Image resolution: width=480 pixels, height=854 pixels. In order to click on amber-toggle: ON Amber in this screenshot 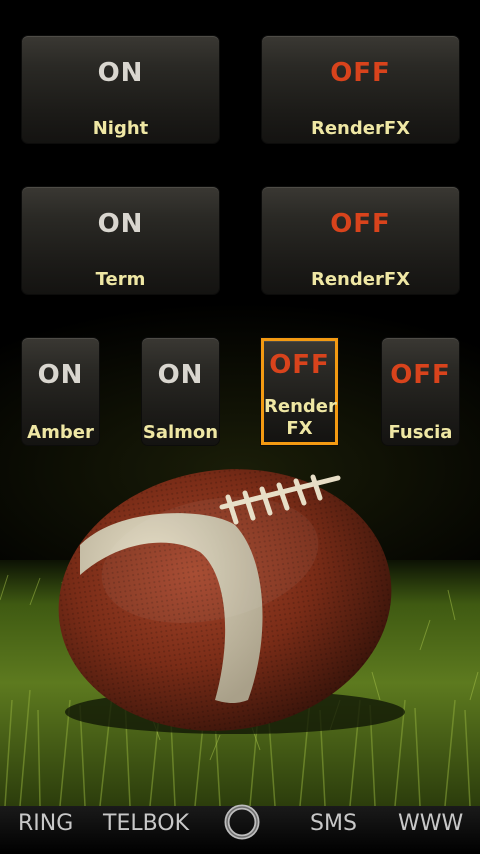, I will do `click(60, 391)`.